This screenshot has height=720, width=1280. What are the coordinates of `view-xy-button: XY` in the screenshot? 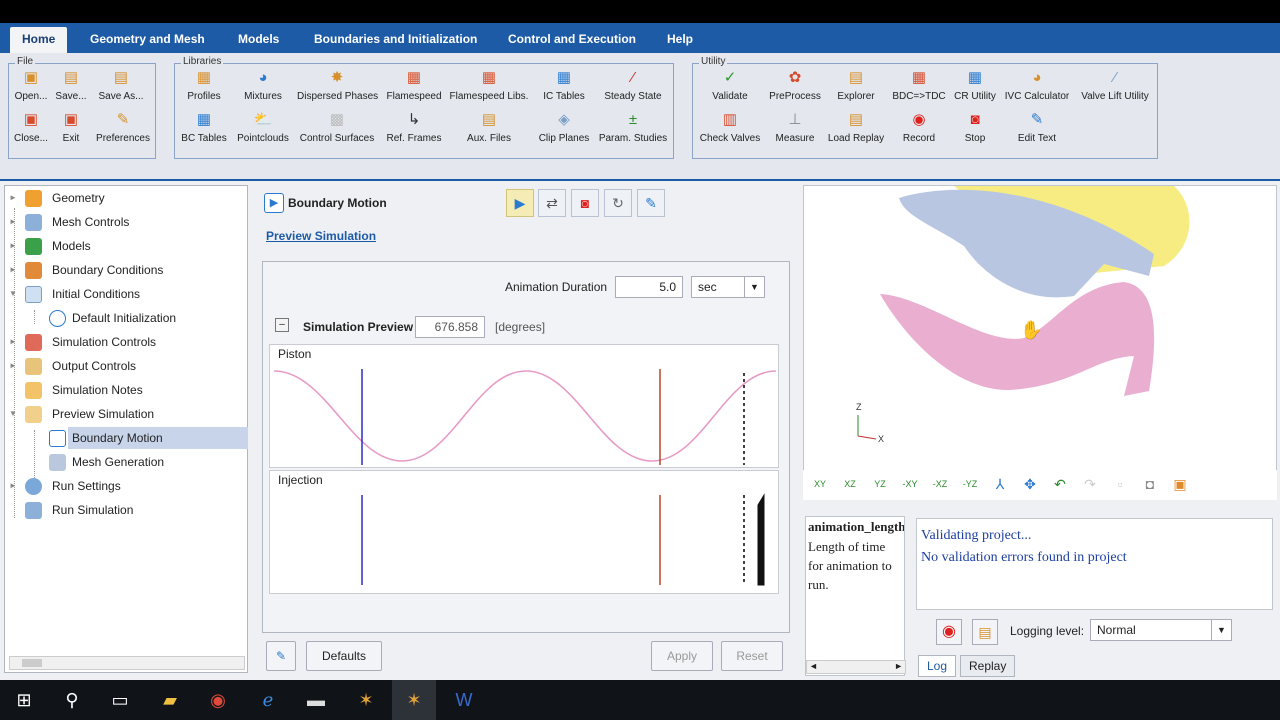 It's located at (820, 484).